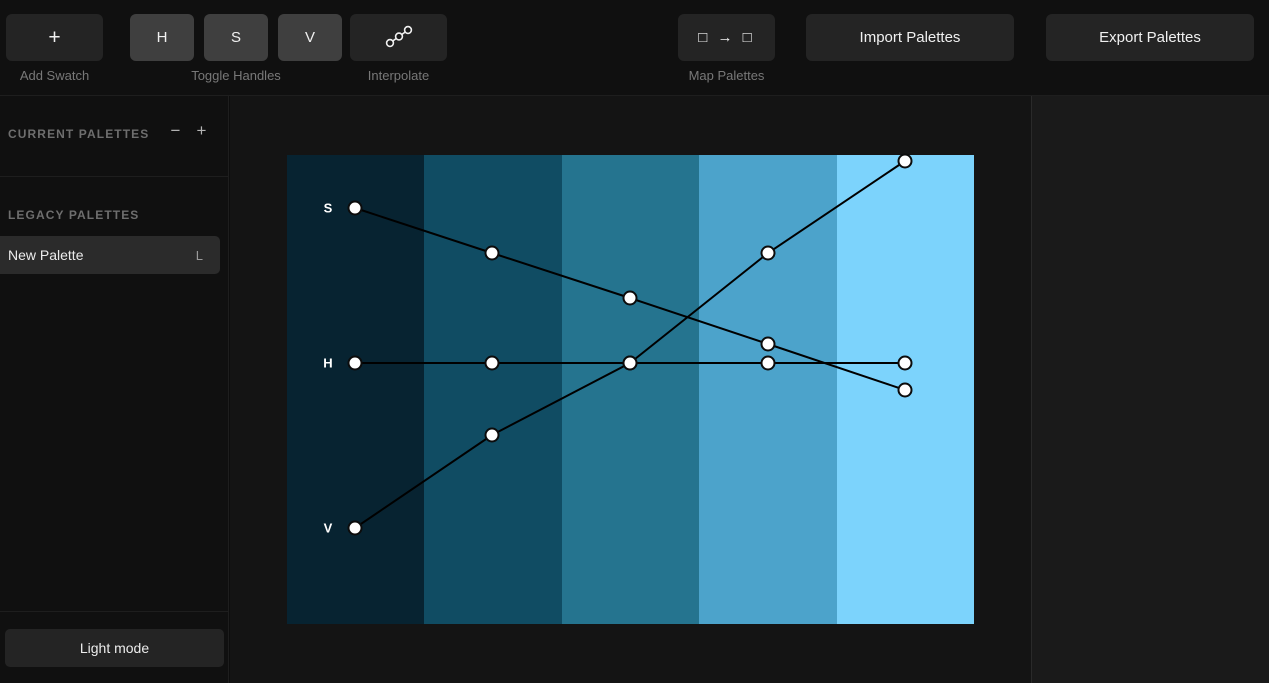  Describe the element at coordinates (188, 130) in the screenshot. I see `current-palettes-actions: − +` at that location.